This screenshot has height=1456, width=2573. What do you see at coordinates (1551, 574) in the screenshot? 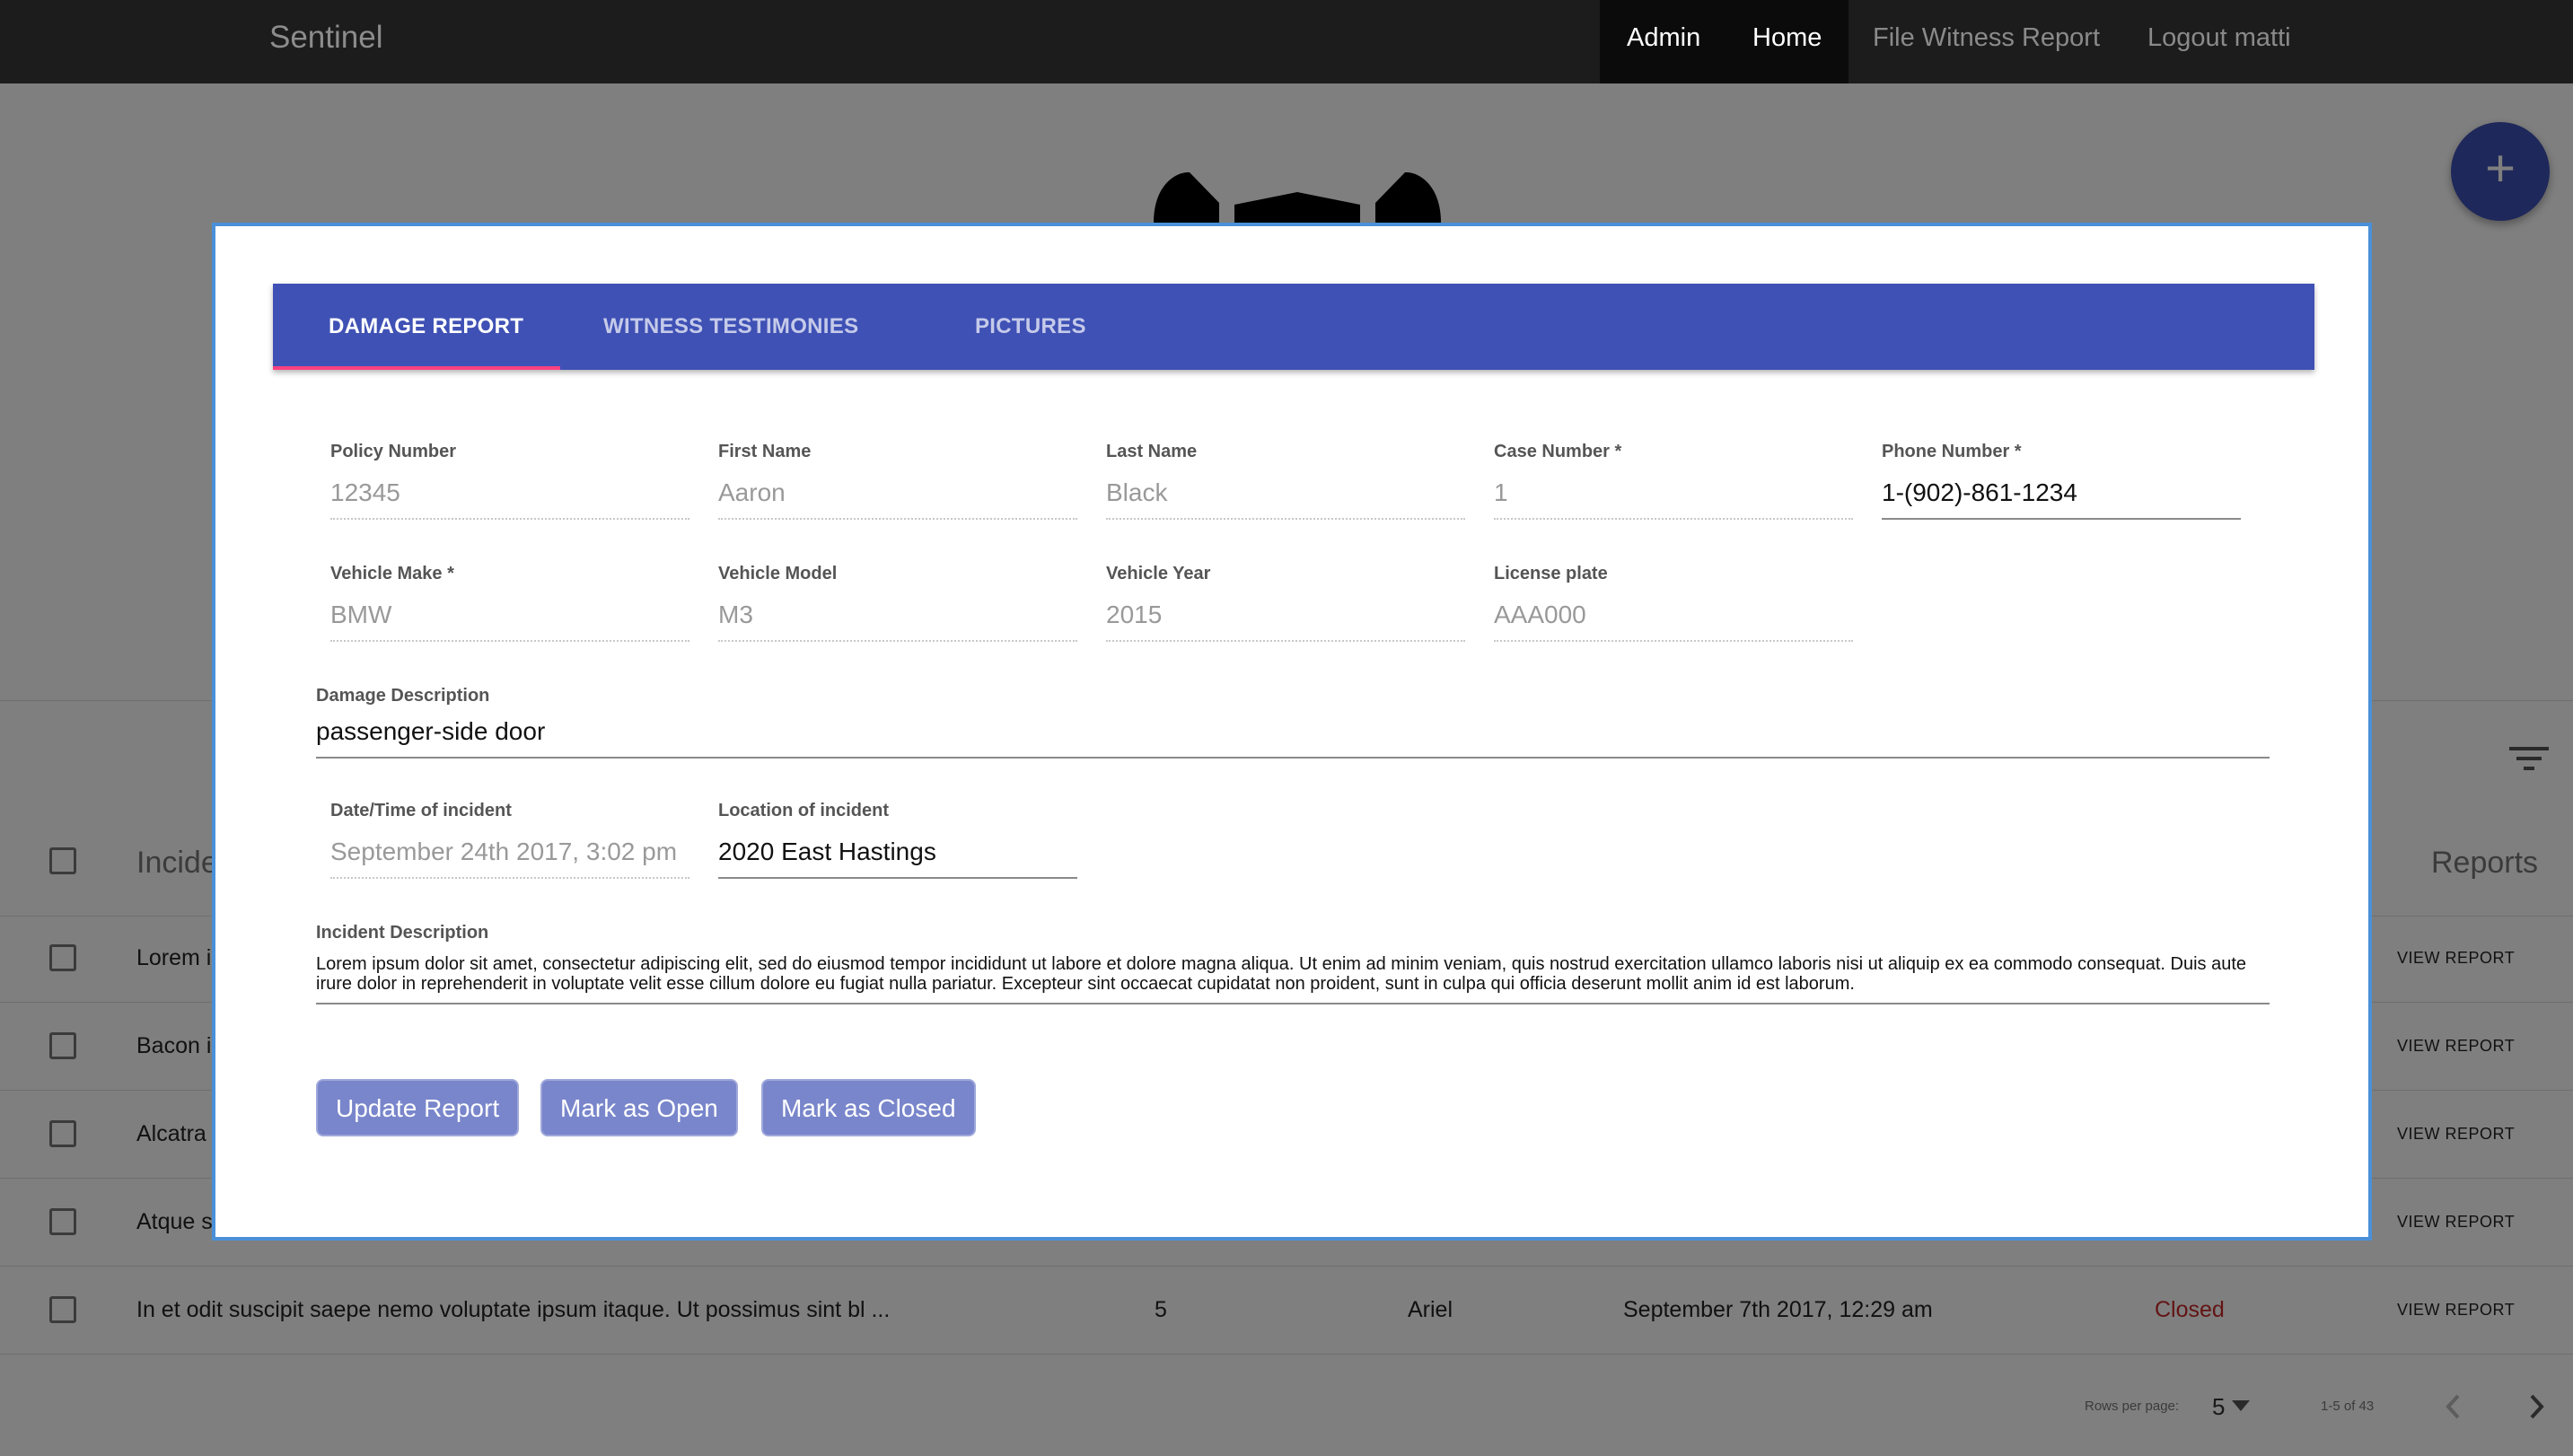
I see `license-plate-label: License plate` at bounding box center [1551, 574].